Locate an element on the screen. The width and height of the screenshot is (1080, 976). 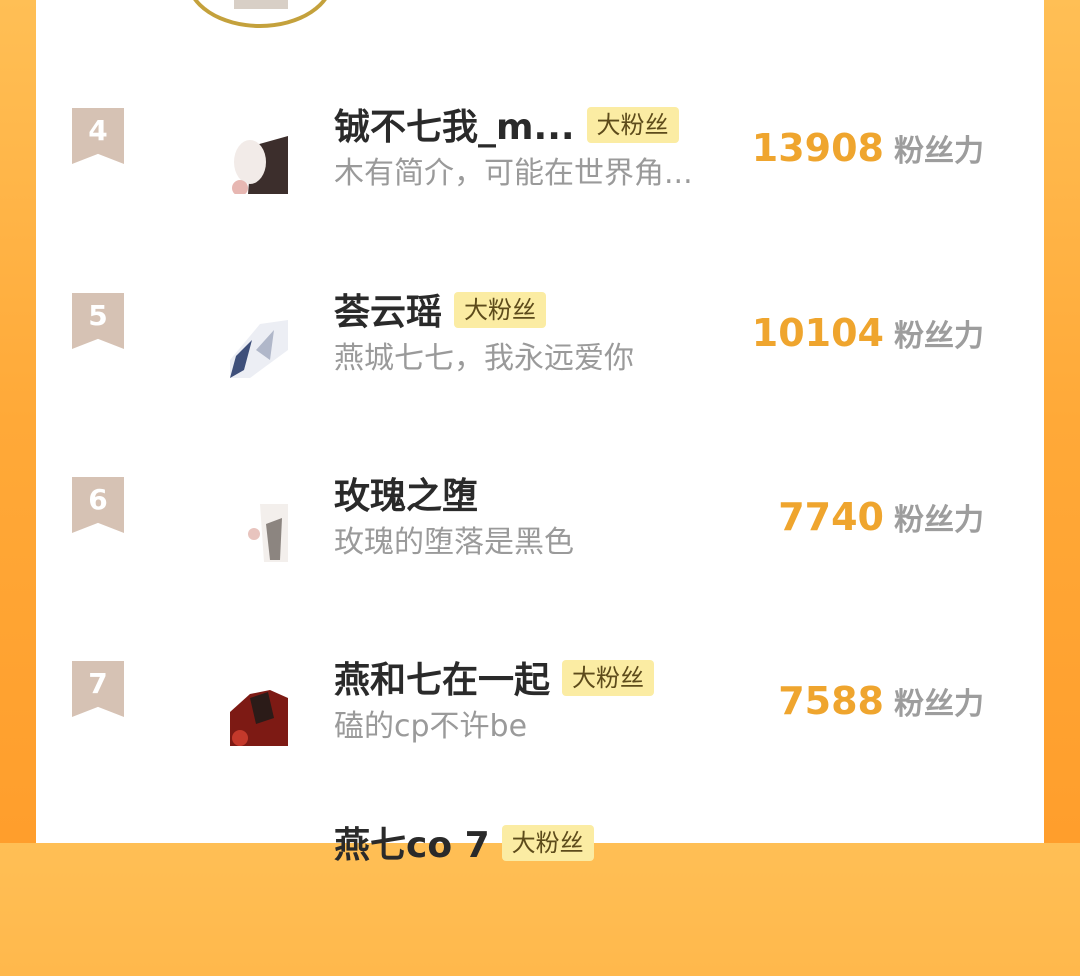
score-value: 10104 is located at coordinates (817, 333).